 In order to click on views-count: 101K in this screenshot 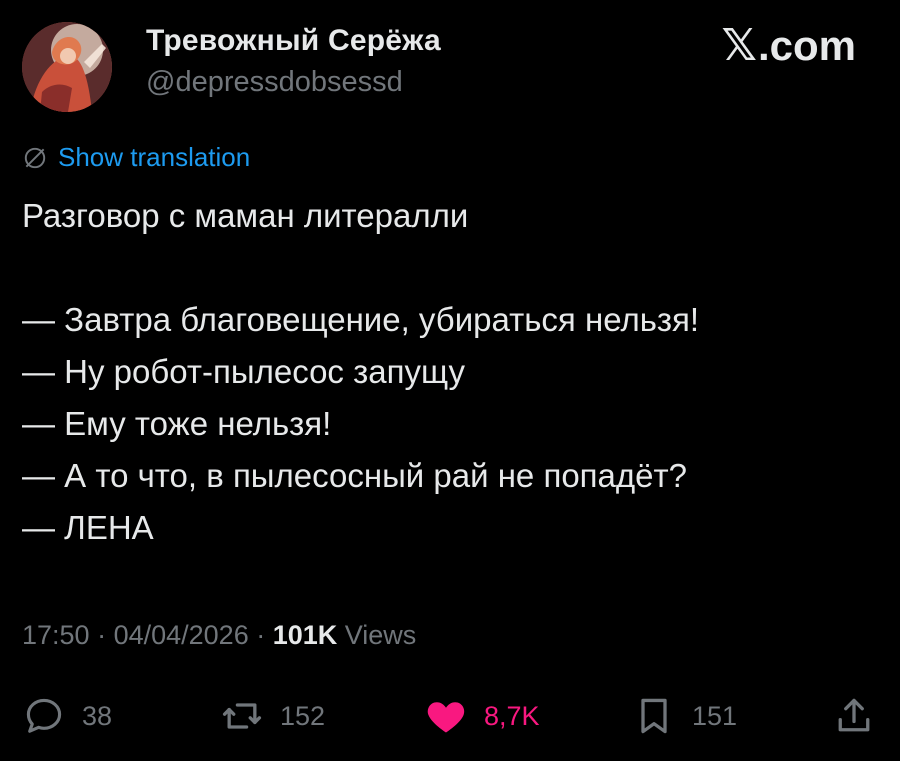, I will do `click(305, 635)`.